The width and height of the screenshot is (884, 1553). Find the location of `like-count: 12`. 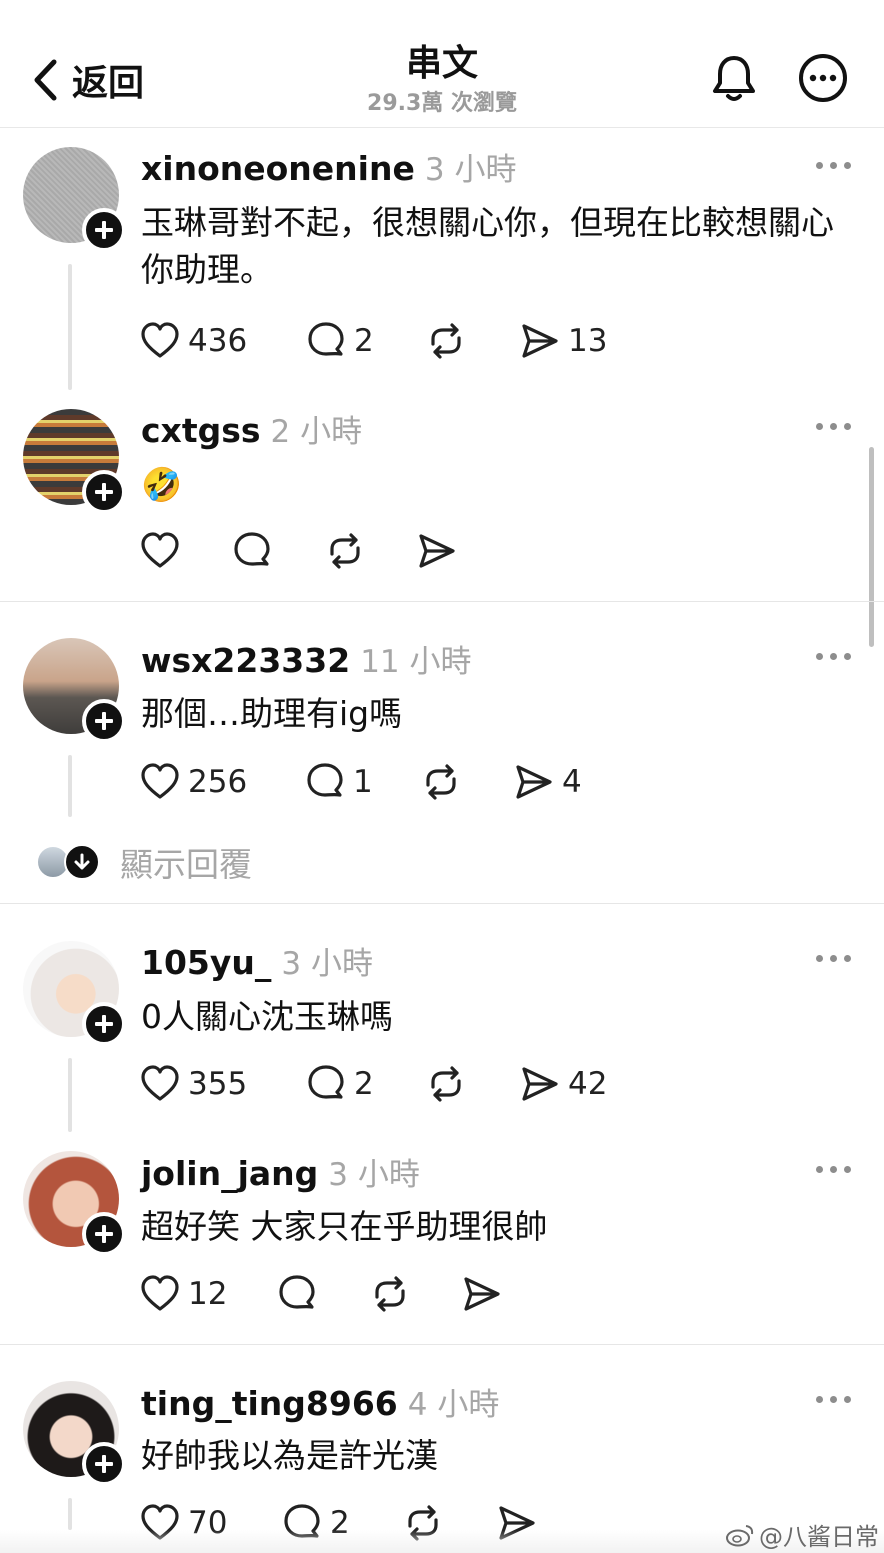

like-count: 12 is located at coordinates (208, 1294).